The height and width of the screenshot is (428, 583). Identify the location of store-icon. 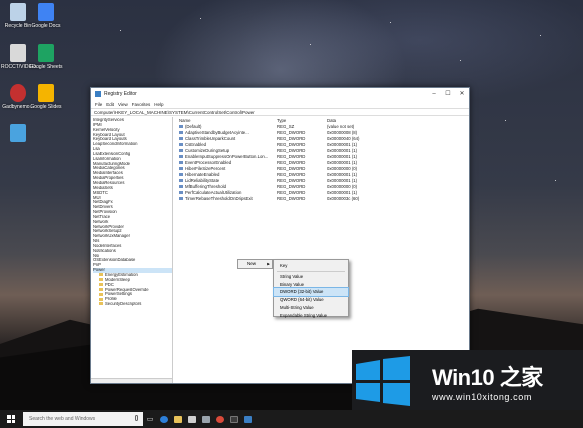
(192, 419).